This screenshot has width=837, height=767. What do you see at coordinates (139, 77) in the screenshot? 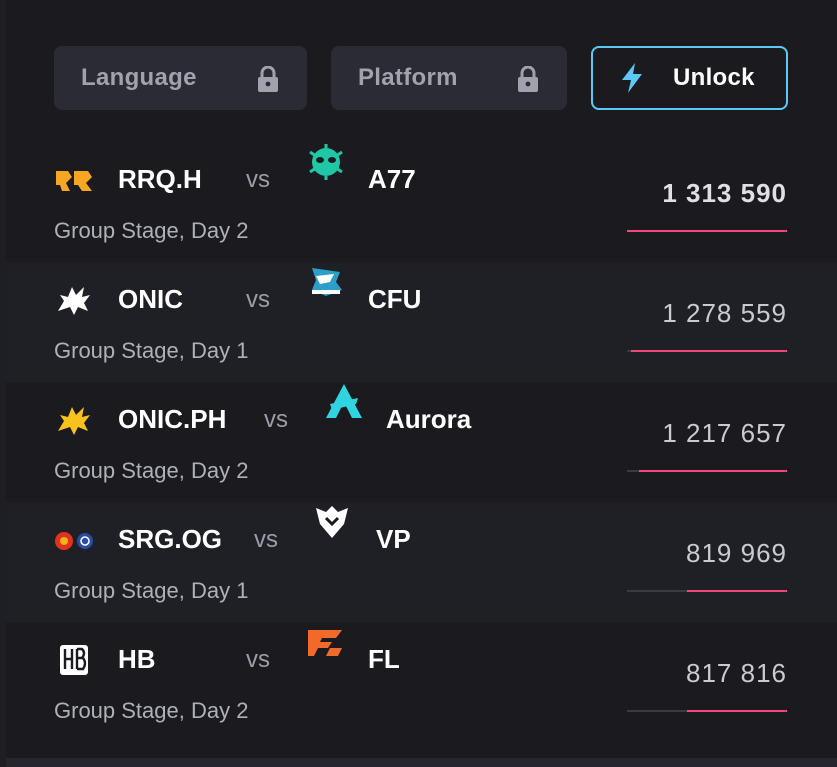
I see `language-filter-label: Language` at bounding box center [139, 77].